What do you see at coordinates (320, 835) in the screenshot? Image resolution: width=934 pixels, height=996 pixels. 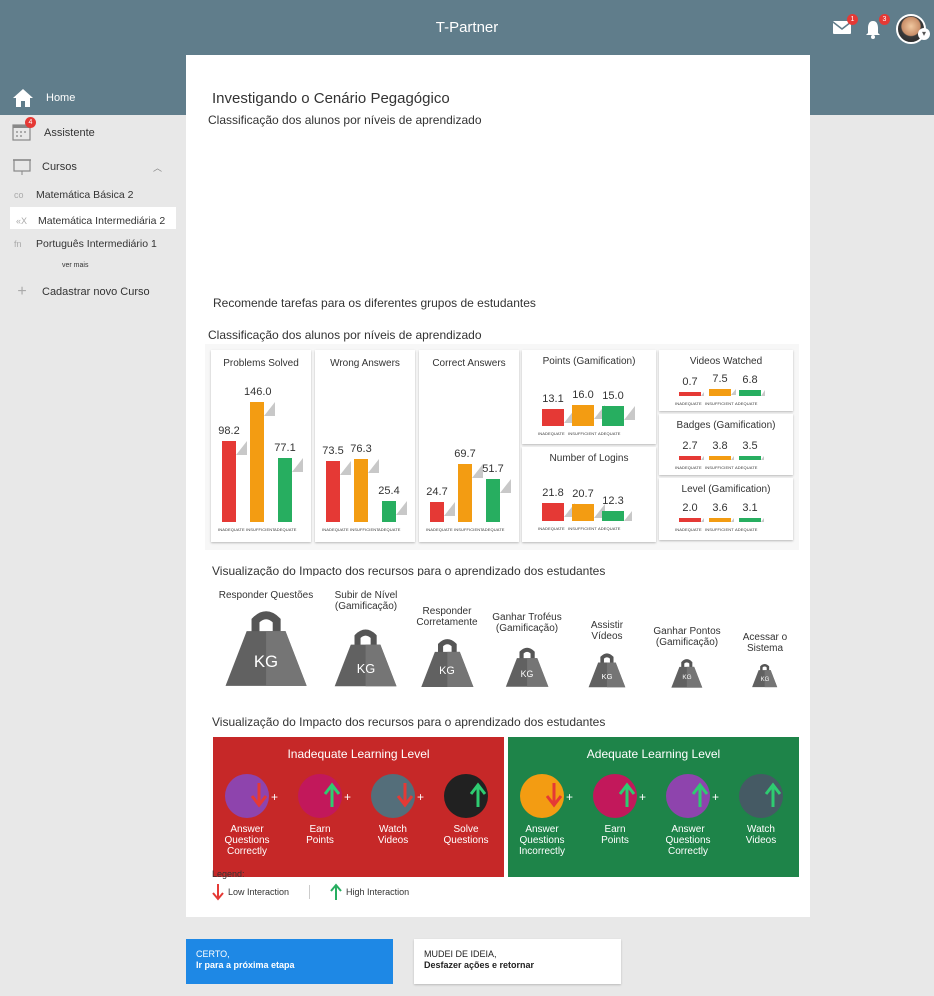 I see `resource-label: Earn Points` at bounding box center [320, 835].